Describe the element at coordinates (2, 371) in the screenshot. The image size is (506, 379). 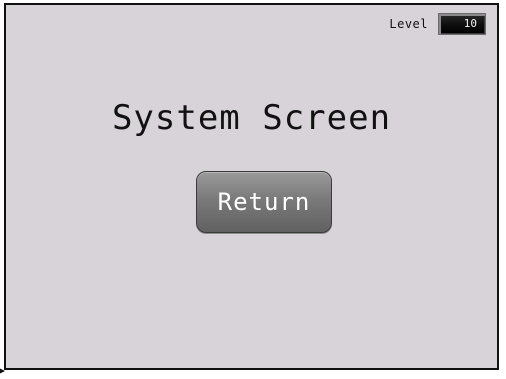
I see `cursor-arrow-icon` at that location.